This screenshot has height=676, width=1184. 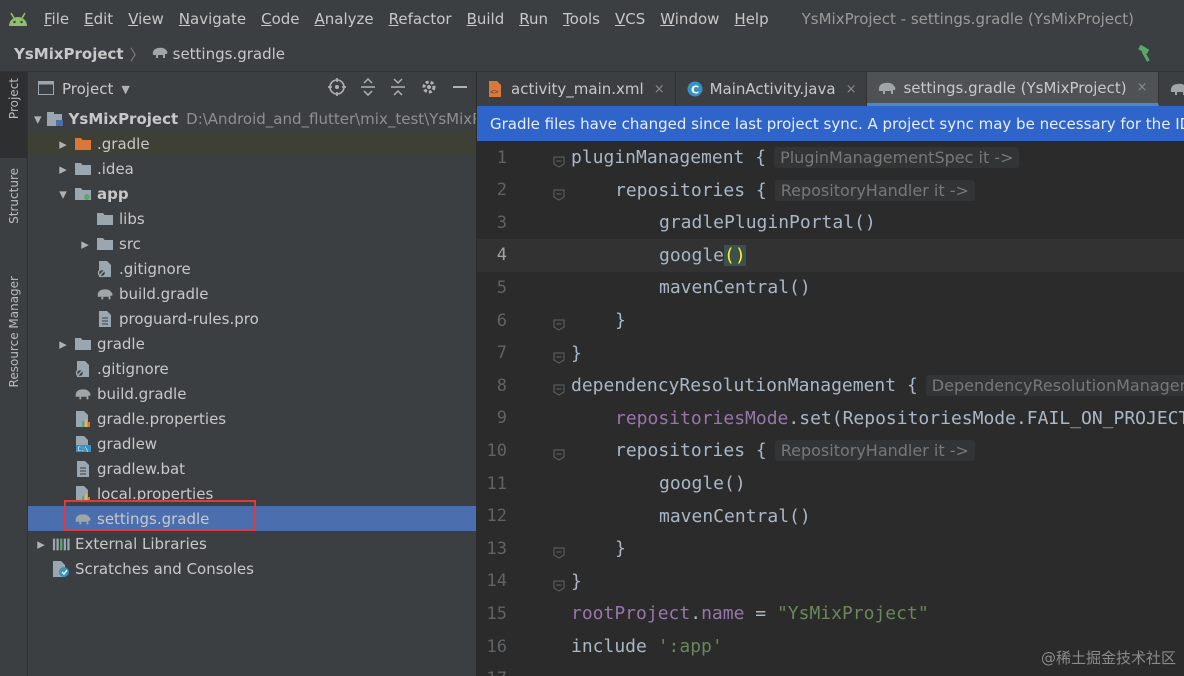 I want to click on tree-item: proguard-rules.pro, so click(x=252, y=318).